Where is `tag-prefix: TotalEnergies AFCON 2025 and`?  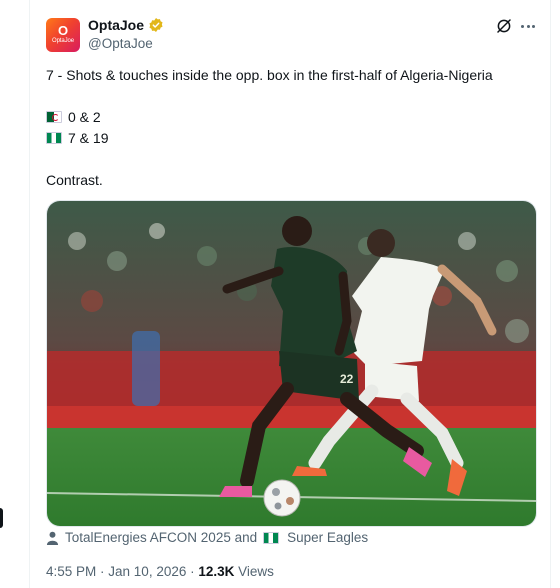
tag-prefix: TotalEnergies AFCON 2025 and is located at coordinates (161, 537).